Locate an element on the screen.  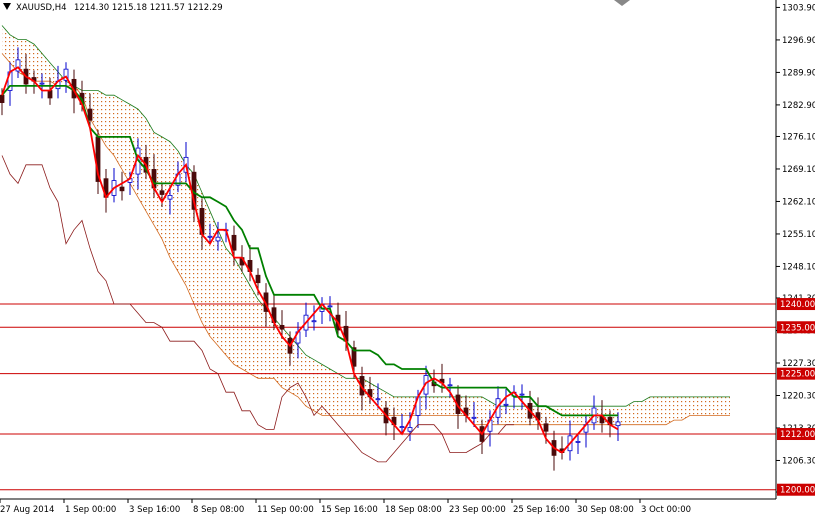
x-tick-label-4: 11 Sep 00:00 is located at coordinates (285, 510).